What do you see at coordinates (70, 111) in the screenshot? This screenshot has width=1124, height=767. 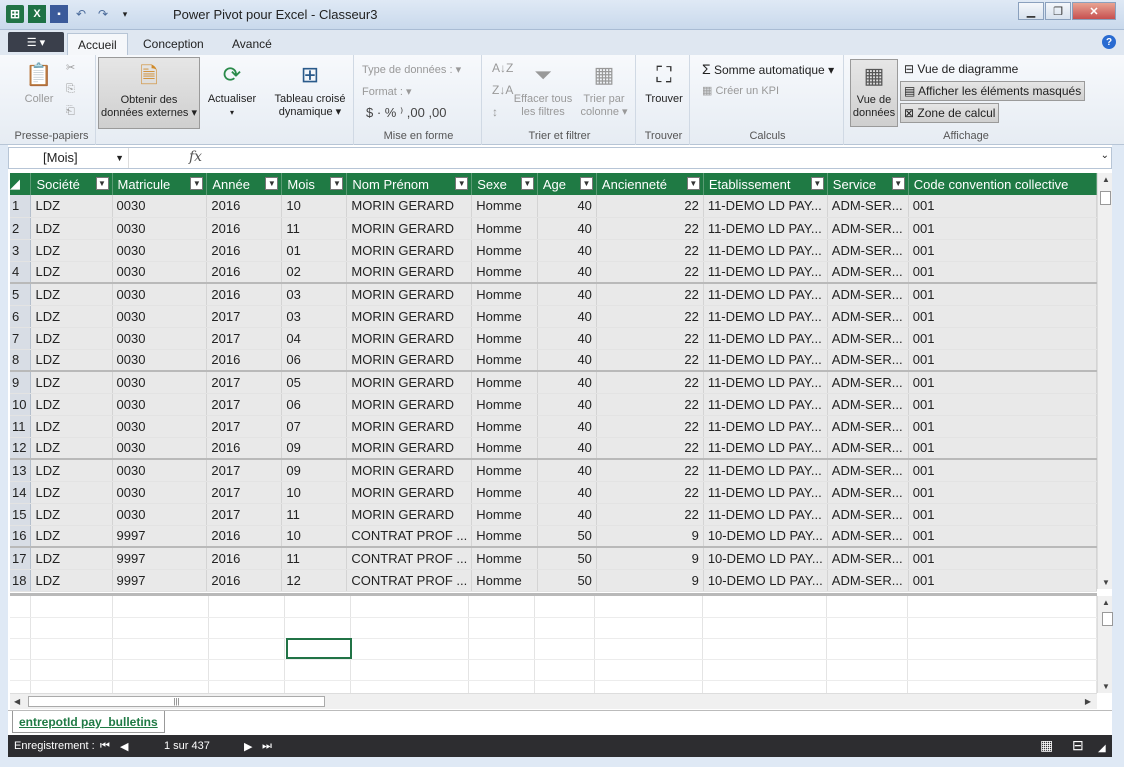 I see `paste-special-icon: ⎗` at bounding box center [70, 111].